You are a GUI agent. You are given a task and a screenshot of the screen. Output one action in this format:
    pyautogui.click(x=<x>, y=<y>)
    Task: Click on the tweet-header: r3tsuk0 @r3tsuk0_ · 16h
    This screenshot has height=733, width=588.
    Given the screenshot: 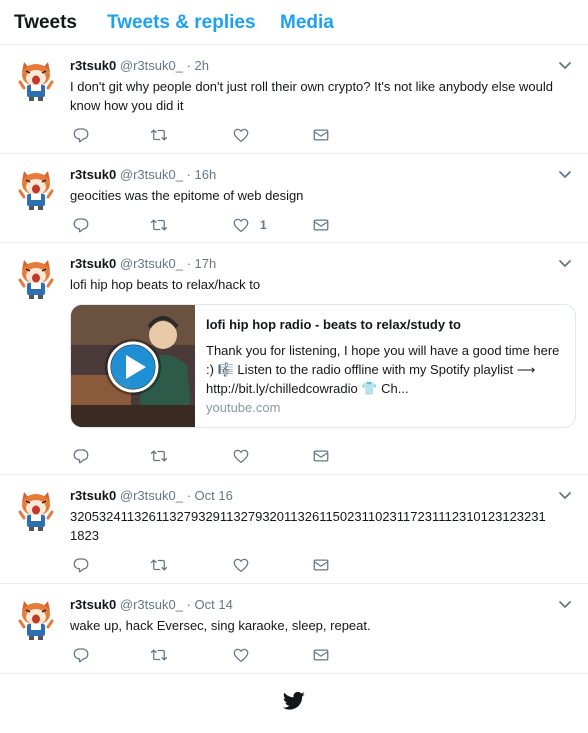 What is the action you would take?
    pyautogui.click(x=143, y=174)
    